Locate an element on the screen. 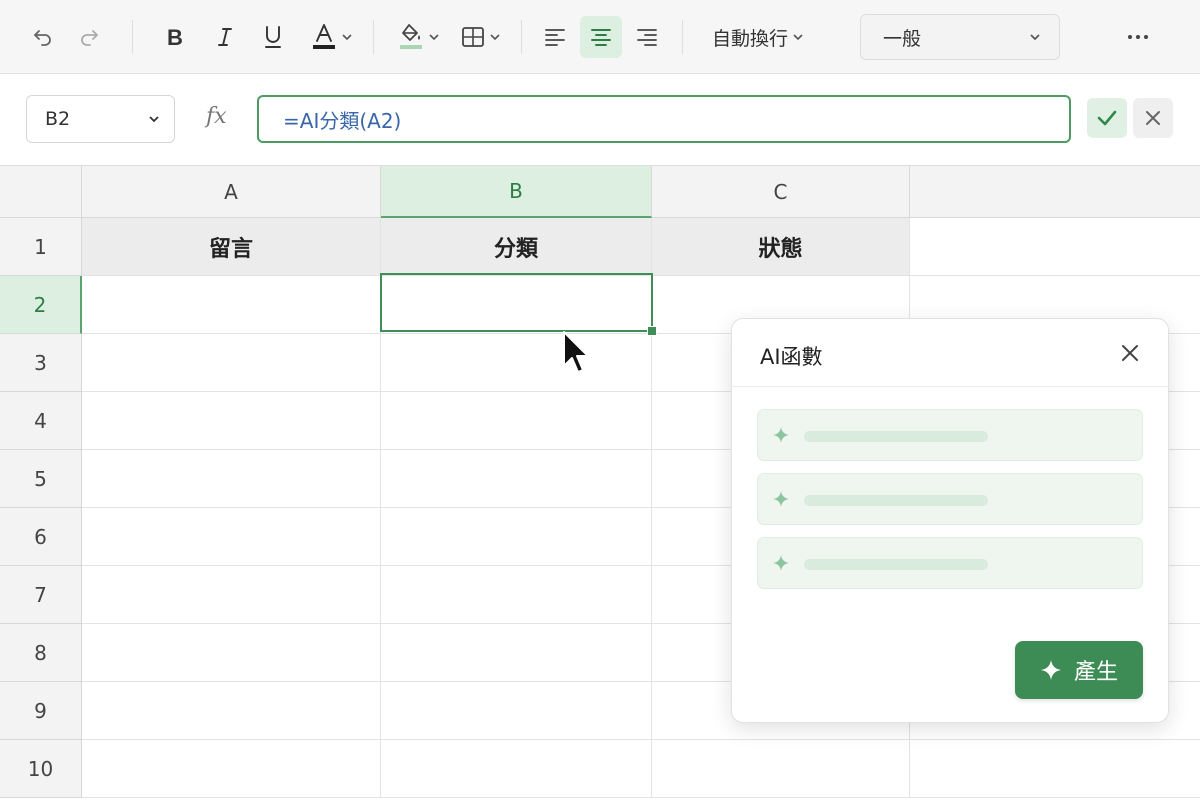  align-center-button is located at coordinates (601, 37).